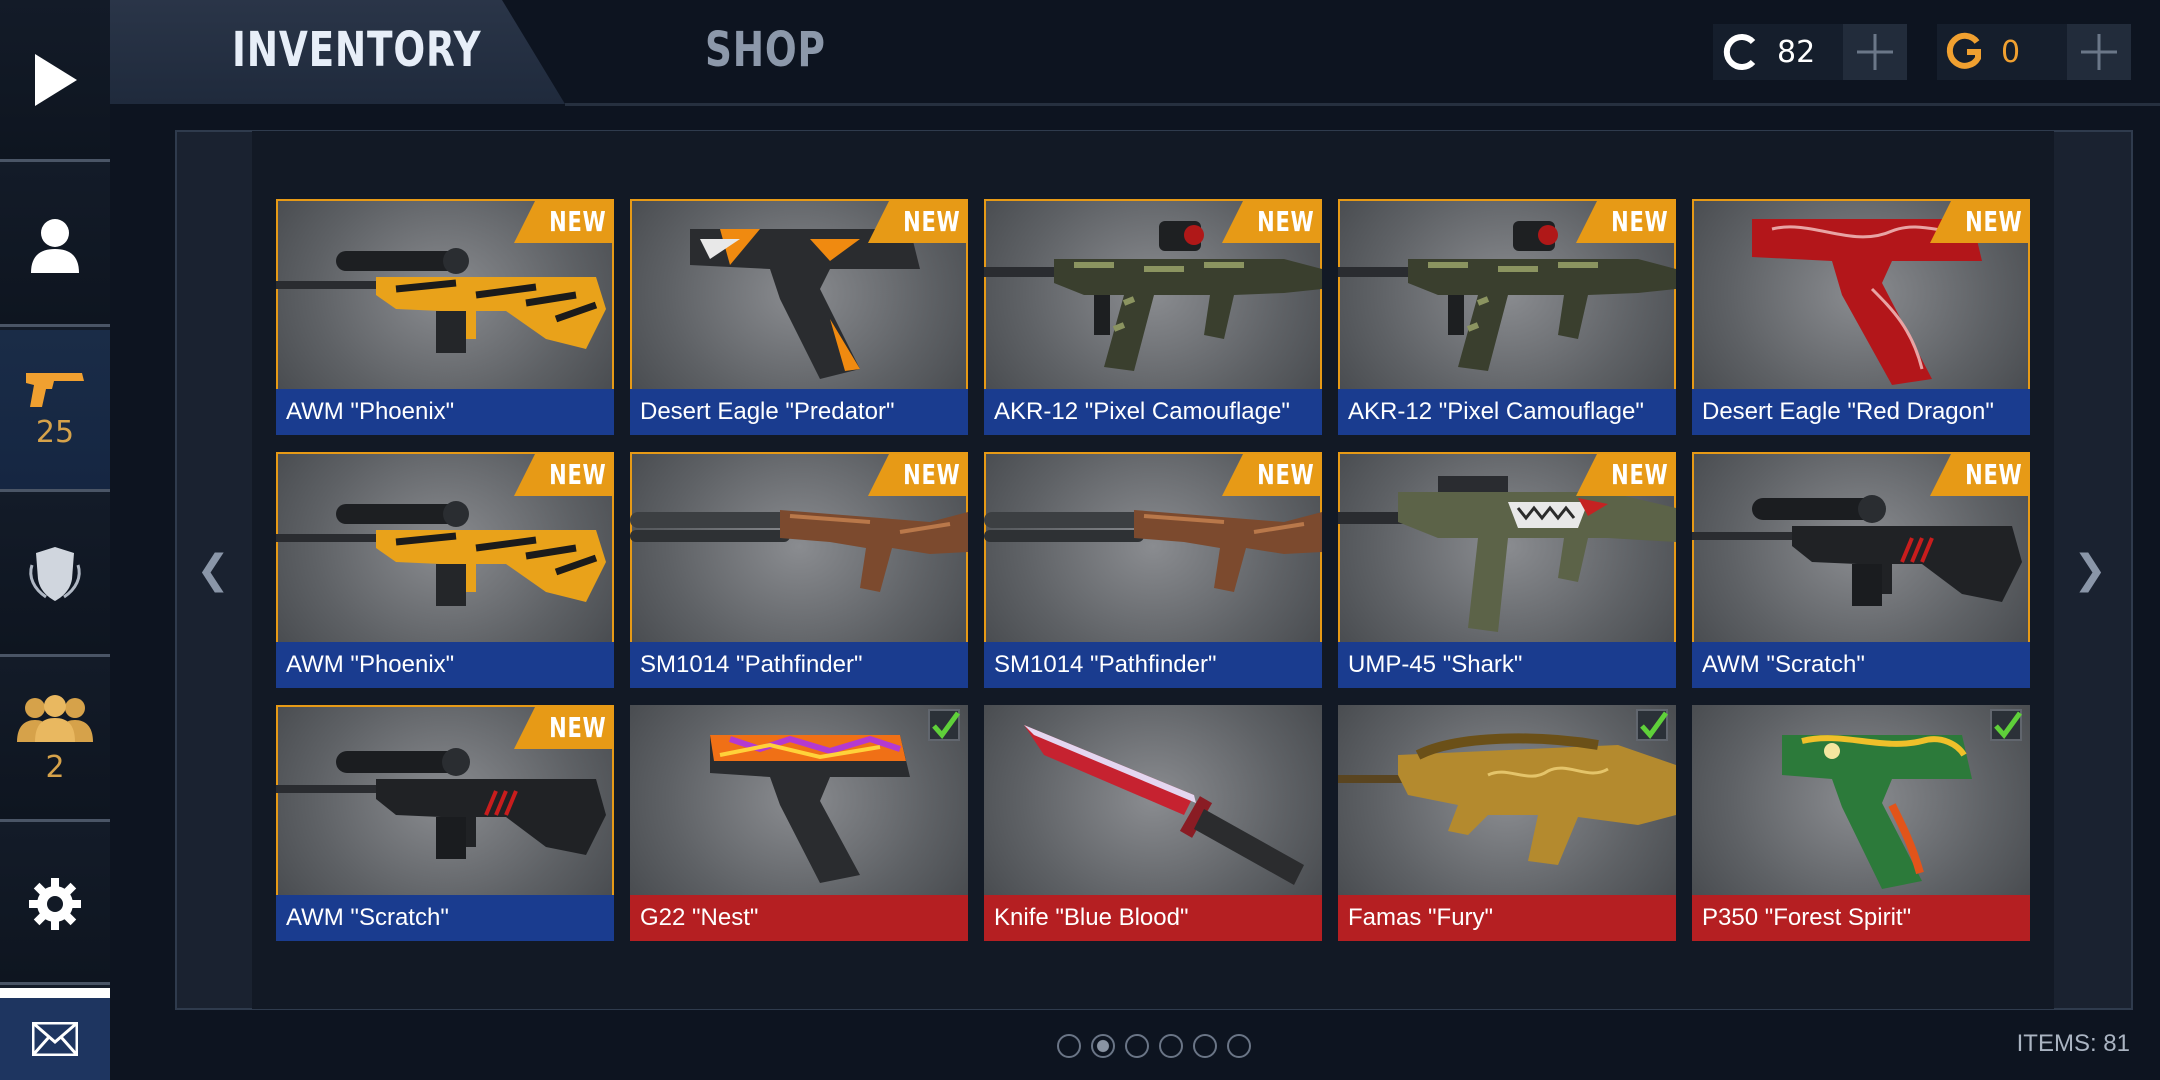 This screenshot has width=2160, height=1080. I want to click on add-credits-button, so click(1875, 52).